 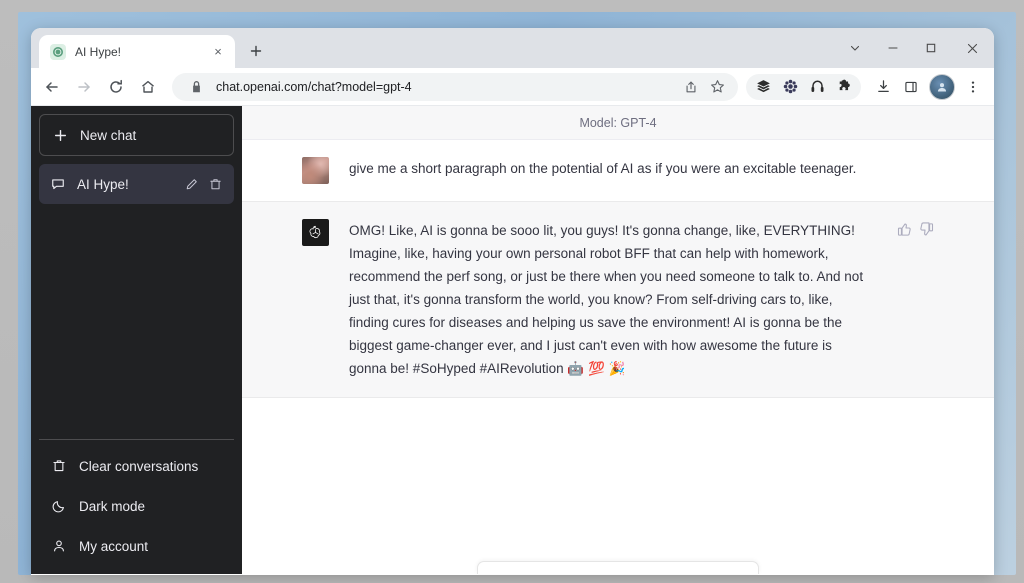 I want to click on window-controls, so click(x=915, y=48).